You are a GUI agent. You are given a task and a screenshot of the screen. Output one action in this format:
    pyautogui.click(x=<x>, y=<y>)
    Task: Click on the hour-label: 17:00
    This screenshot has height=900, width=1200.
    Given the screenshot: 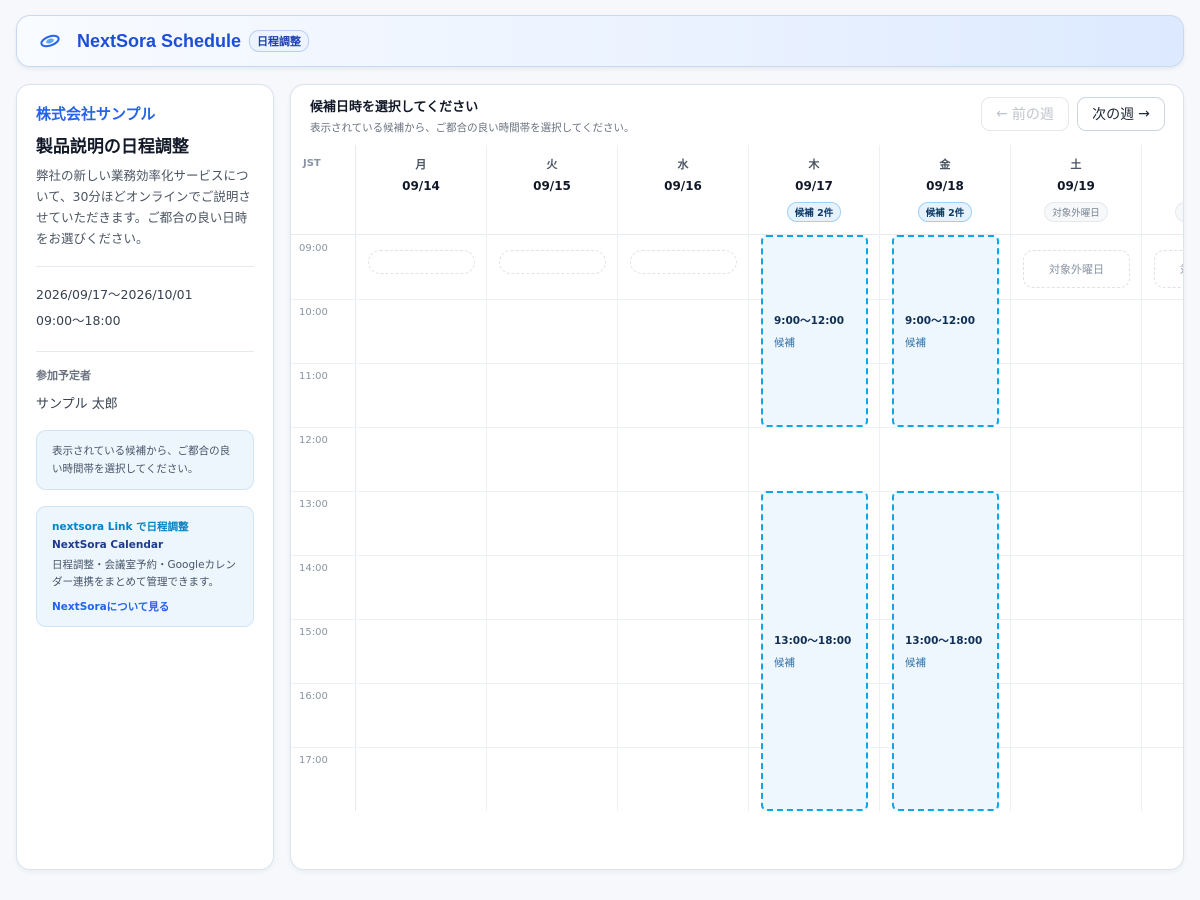 What is the action you would take?
    pyautogui.click(x=313, y=760)
    